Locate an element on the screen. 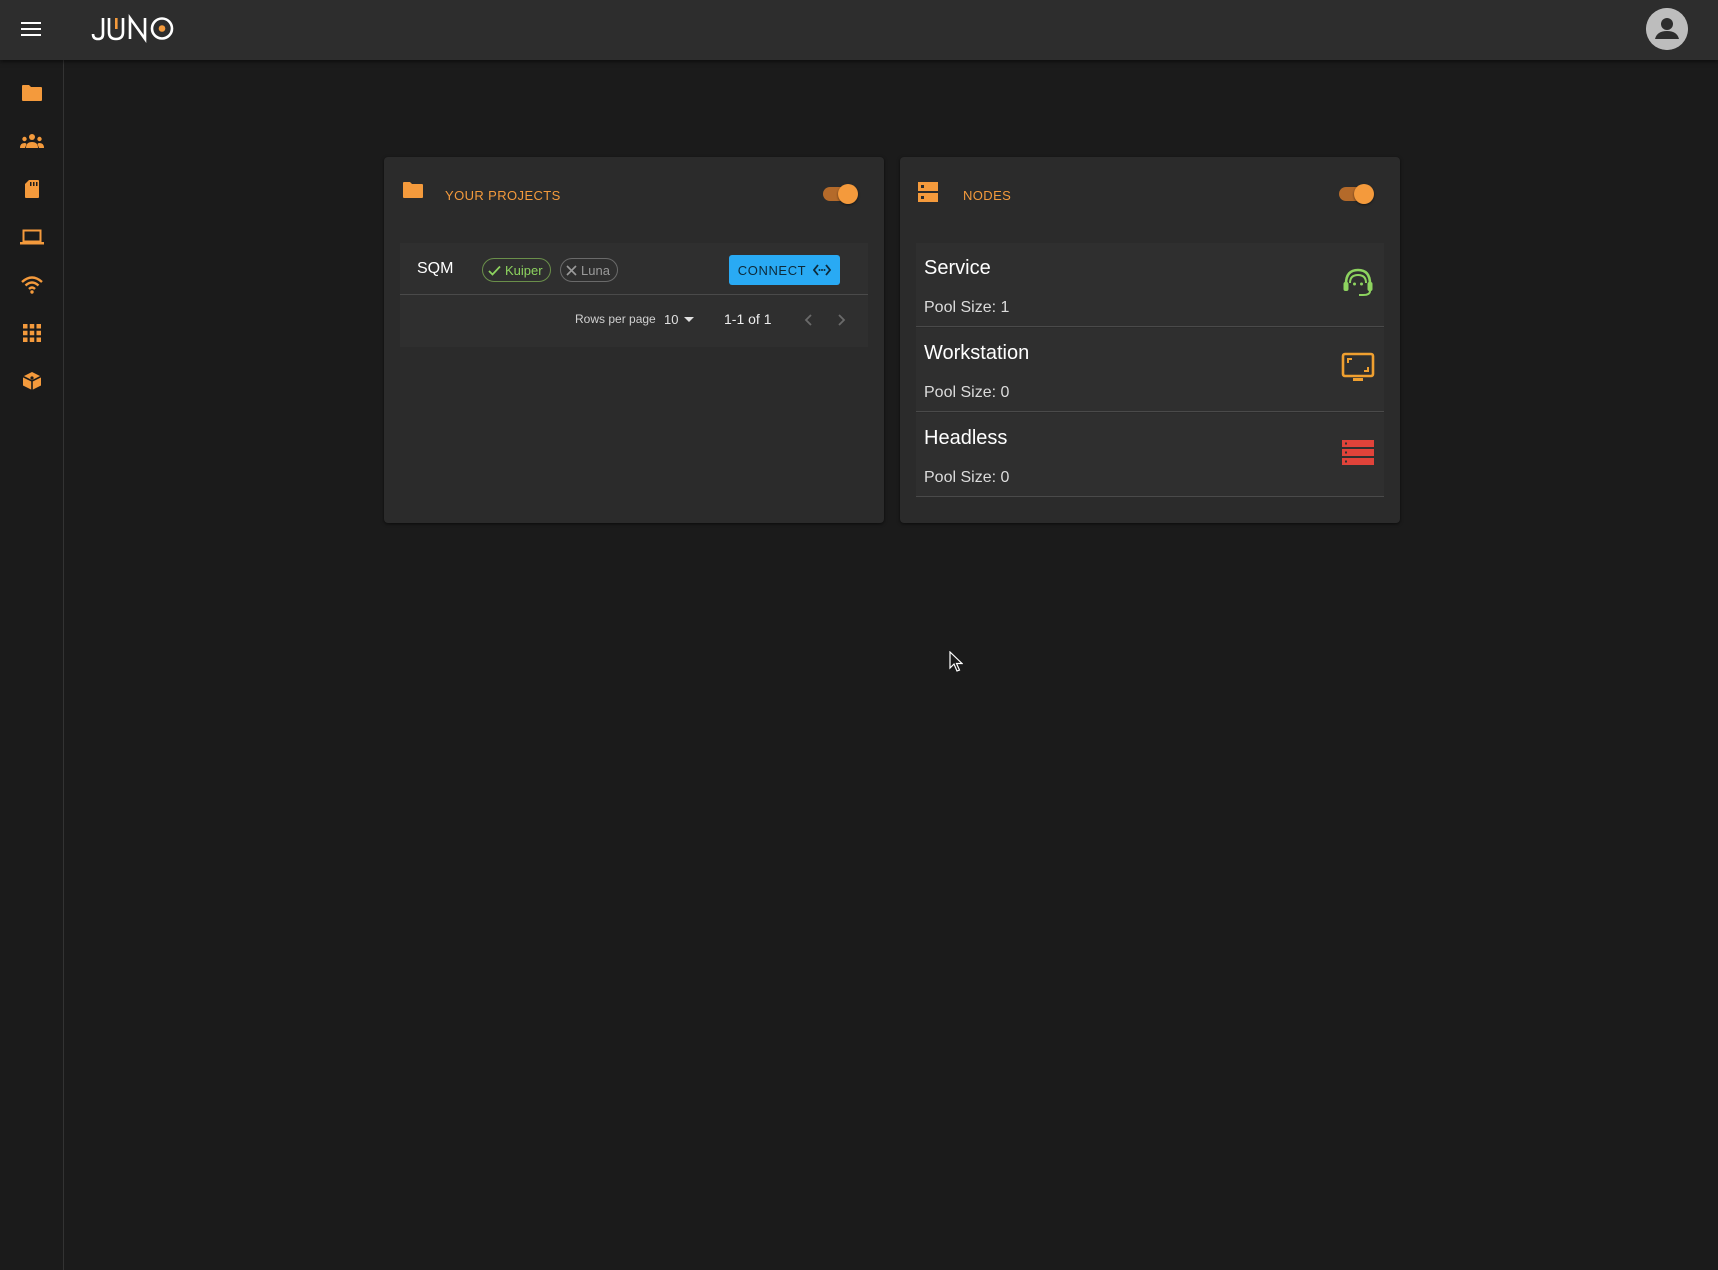  connect-button: CONNECT is located at coordinates (784, 270).